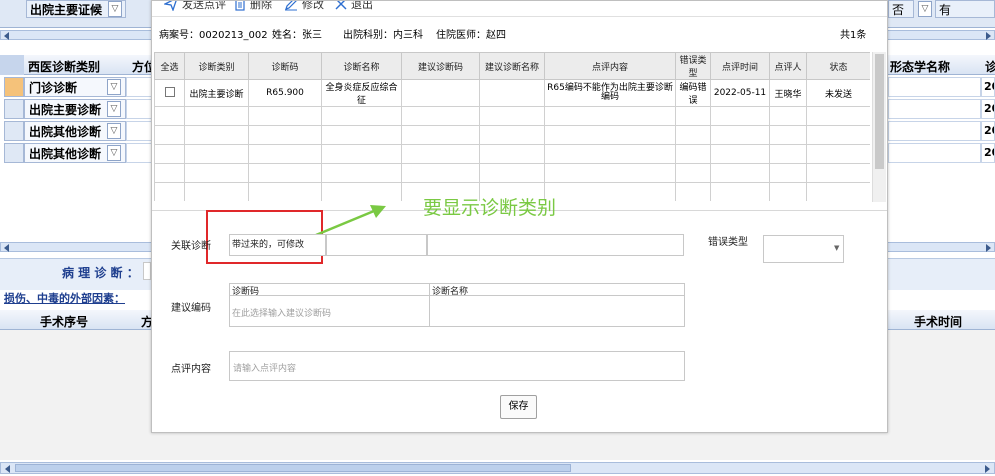  What do you see at coordinates (361, 66) in the screenshot?
I see `table-header-3: 诊断名称` at bounding box center [361, 66].